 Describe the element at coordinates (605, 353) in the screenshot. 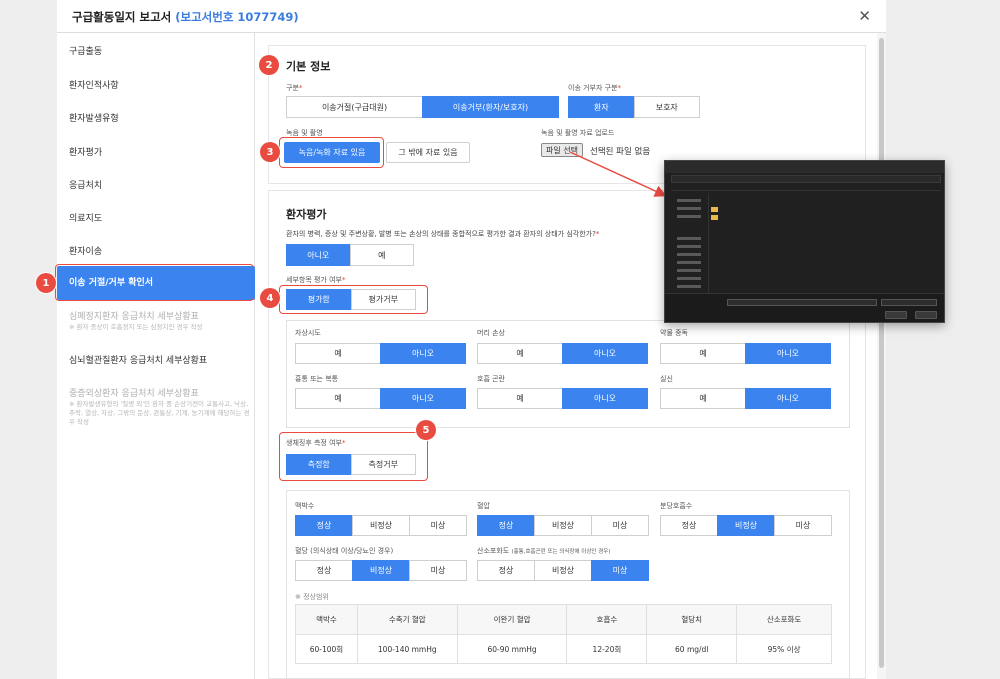

I see `item-head-injury-no: 아니오` at that location.